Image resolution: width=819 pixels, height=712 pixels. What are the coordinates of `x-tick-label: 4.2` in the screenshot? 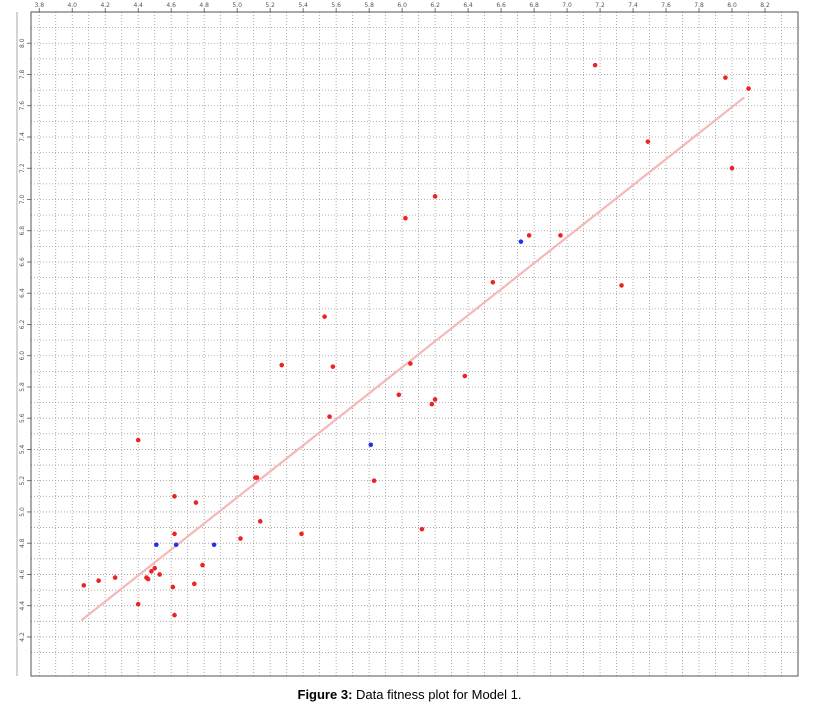 It's located at (105, 5).